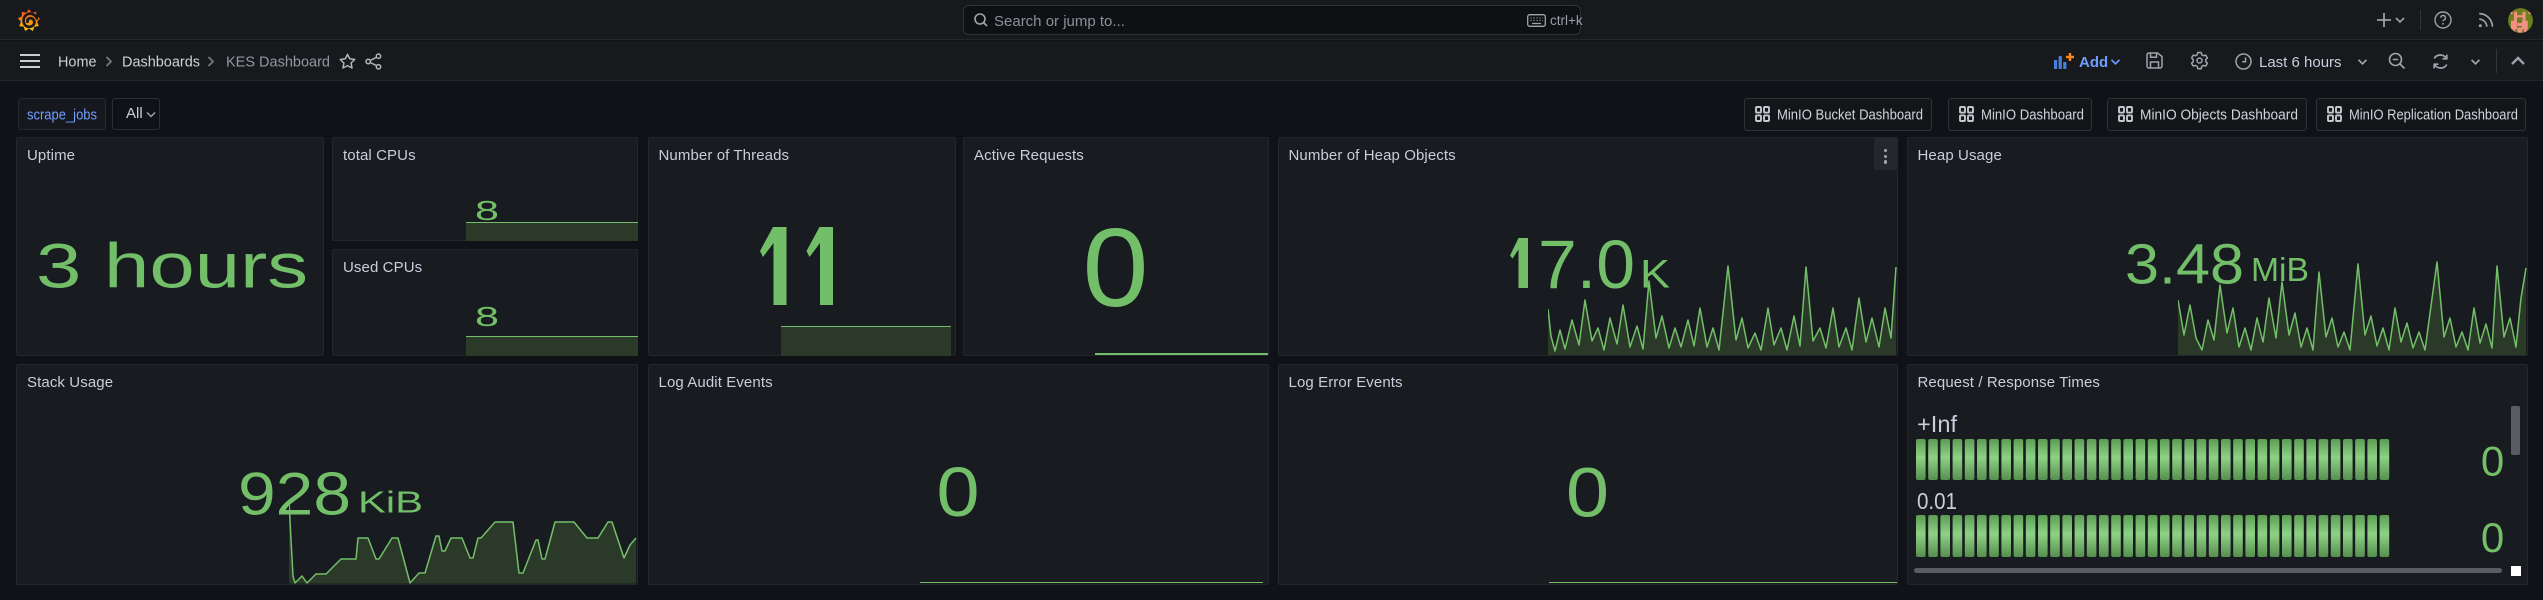 The width and height of the screenshot is (2543, 600). Describe the element at coordinates (2433, 114) in the screenshot. I see `svg-text: MinIO Replication Dashboard` at that location.